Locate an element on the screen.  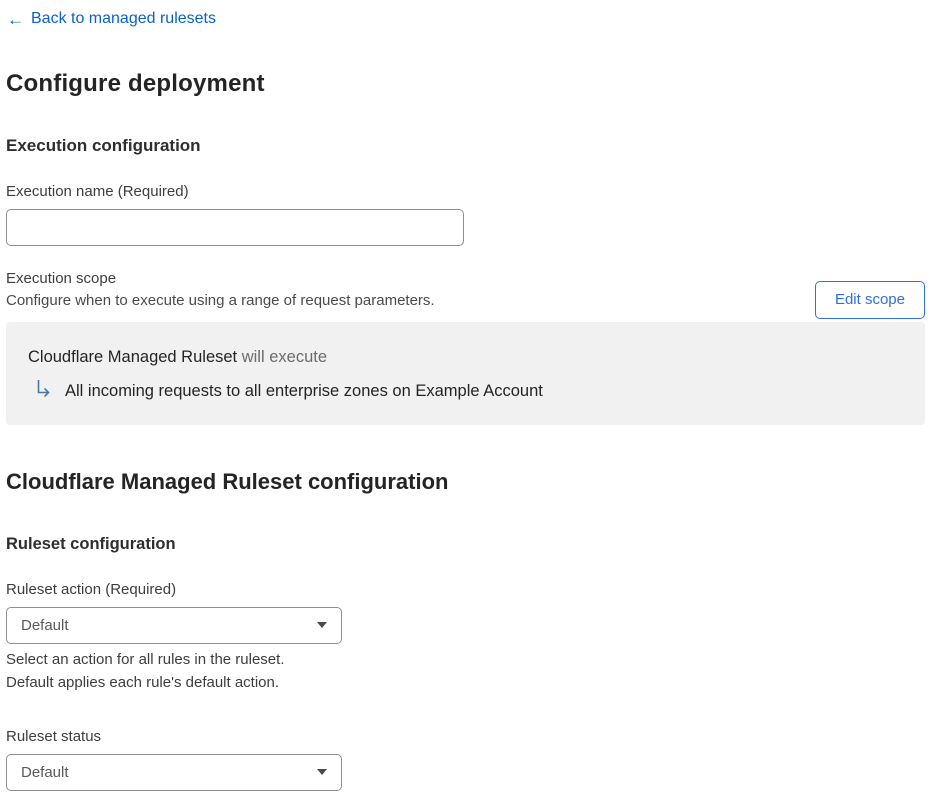
execution-configuration-heading: Execution configuration is located at coordinates (103, 145).